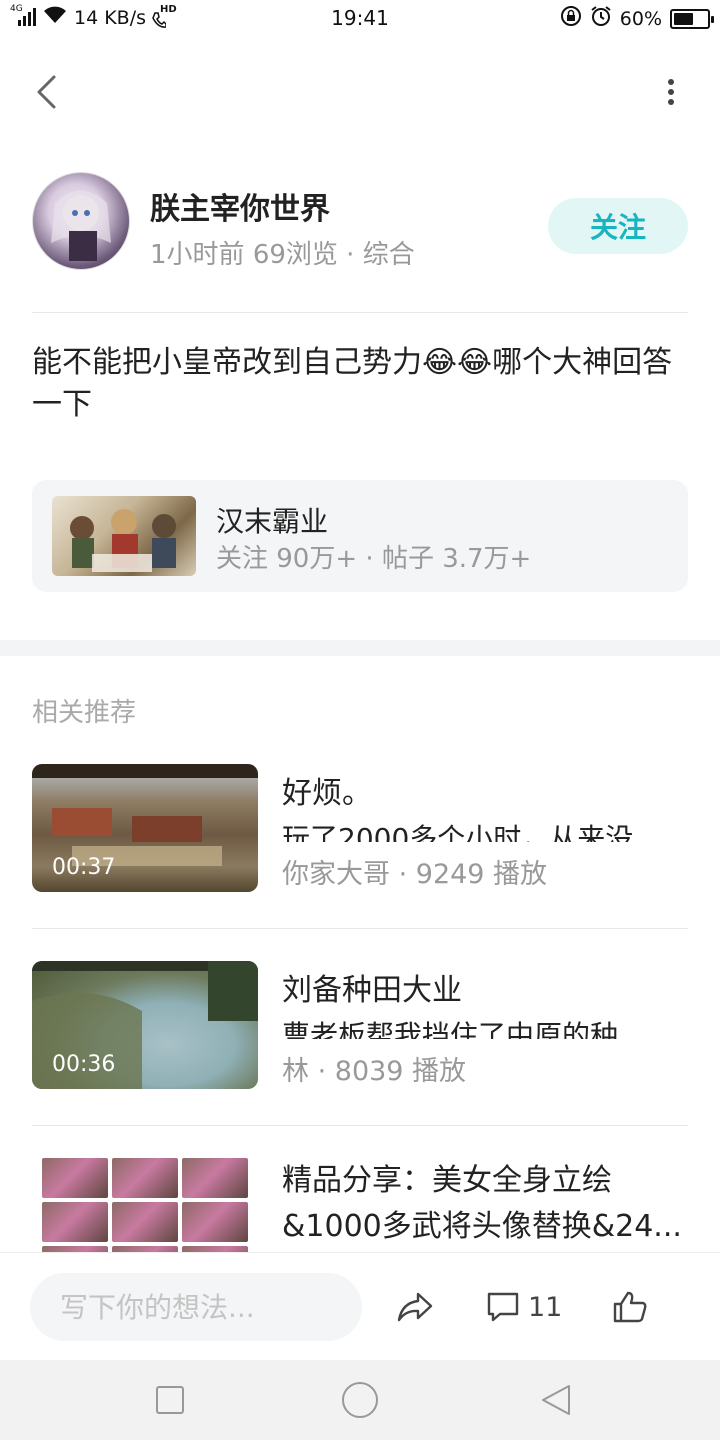 The height and width of the screenshot is (1440, 720). What do you see at coordinates (360, 222) in the screenshot?
I see `author-header: 朕主宰你世界 1小时前 69浏览 · 综合 关注` at bounding box center [360, 222].